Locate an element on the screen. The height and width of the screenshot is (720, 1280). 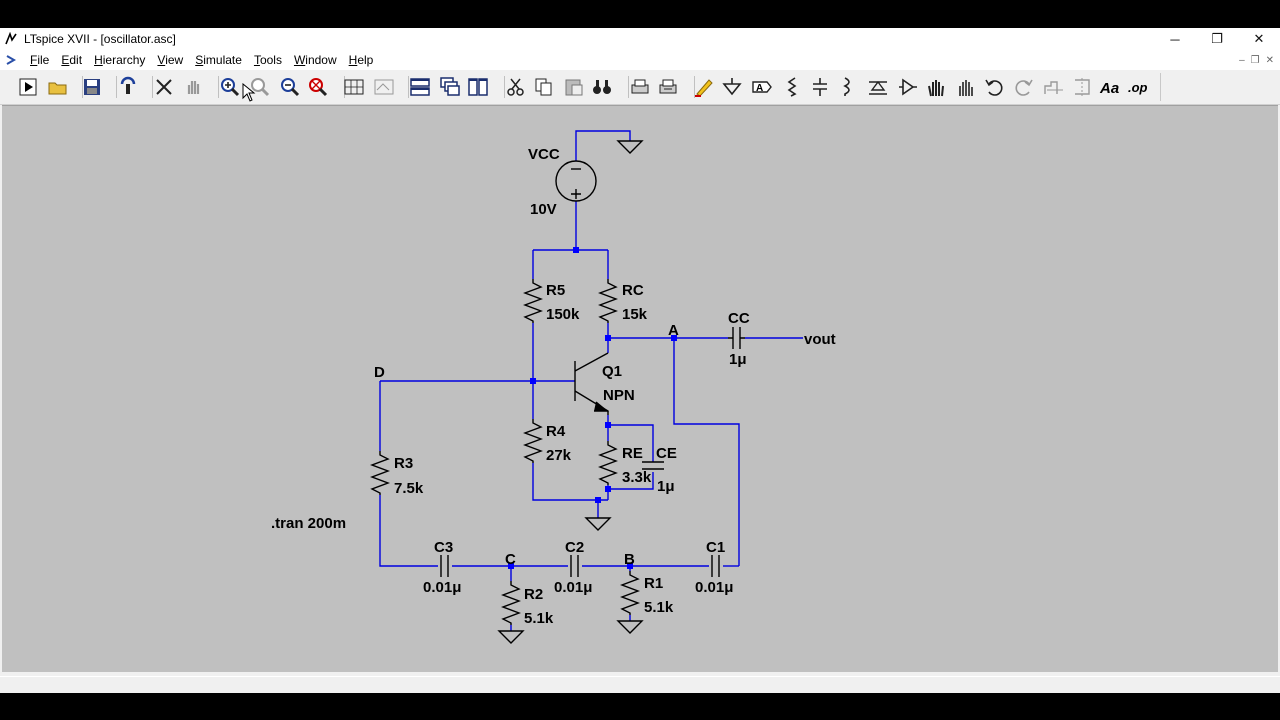
paste-icon is located at coordinates (574, 87).